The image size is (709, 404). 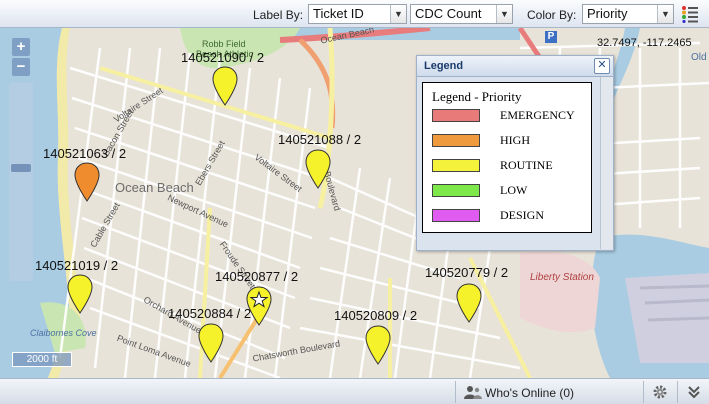 I want to click on legend-item-label: EMERGENCY, so click(x=537, y=115).